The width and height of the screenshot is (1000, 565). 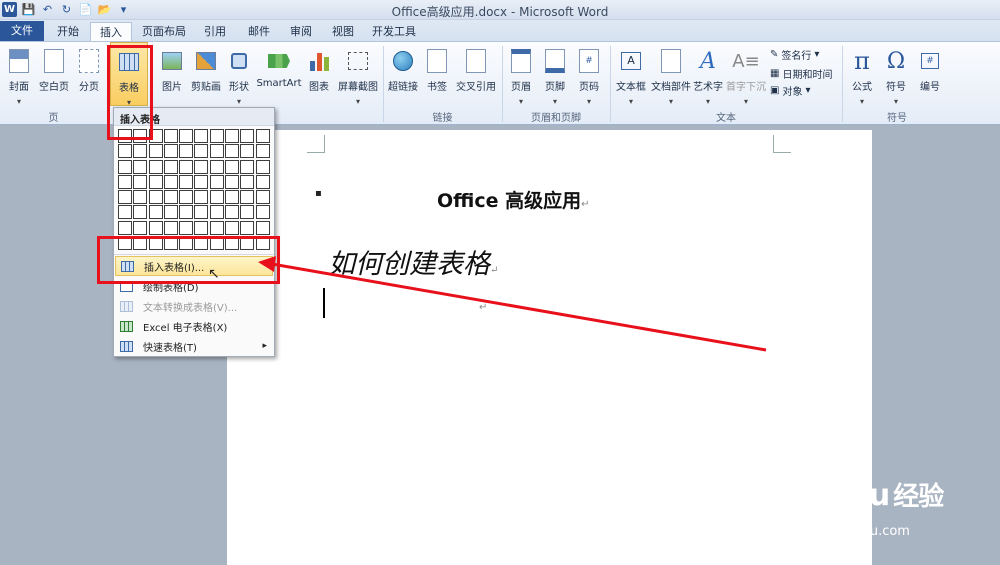 What do you see at coordinates (850, 531) in the screenshot?
I see `watermark-url: jingyan.baidu.com` at bounding box center [850, 531].